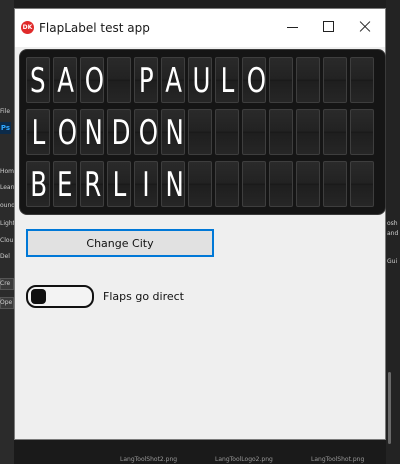 The image size is (400, 464). Describe the element at coordinates (149, 459) in the screenshot. I see `bg-file-1: LangToolShot2.png` at that location.